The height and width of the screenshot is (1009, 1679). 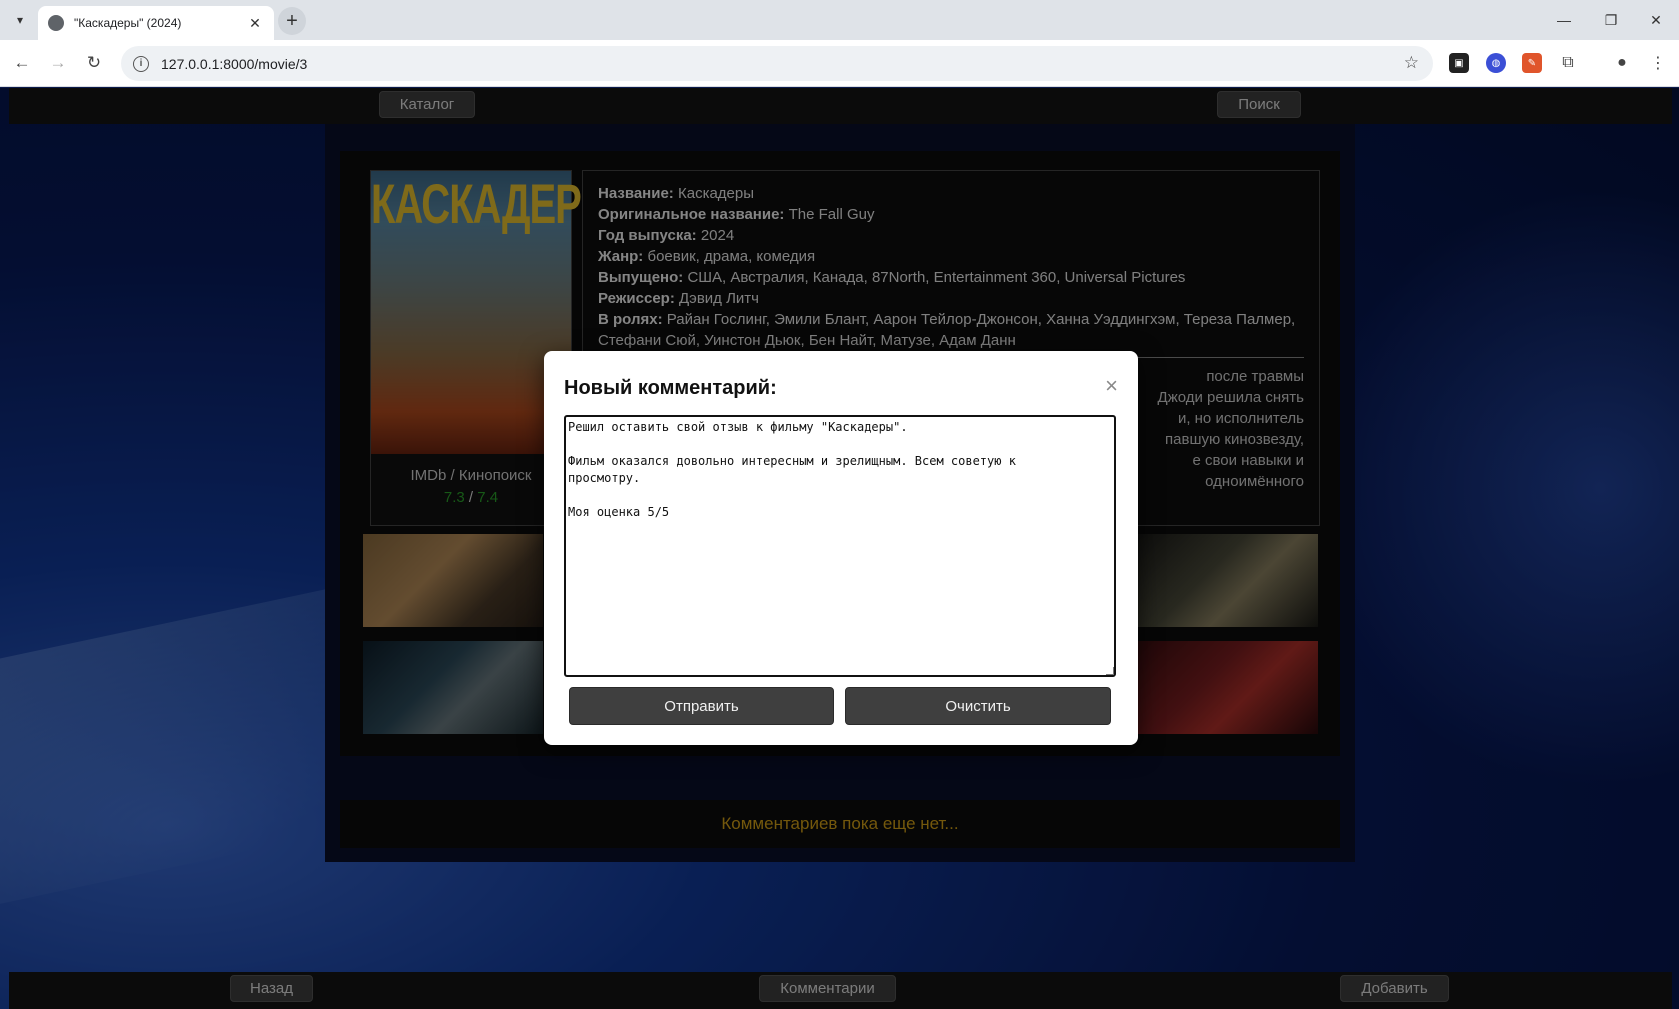 What do you see at coordinates (56, 23) in the screenshot?
I see `globe-icon` at bounding box center [56, 23].